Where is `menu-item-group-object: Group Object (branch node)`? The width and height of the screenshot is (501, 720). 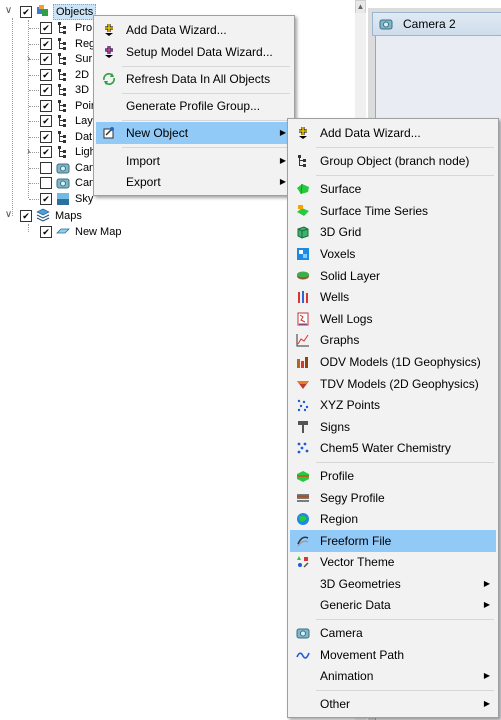 menu-item-group-object: Group Object (branch node) is located at coordinates (393, 161).